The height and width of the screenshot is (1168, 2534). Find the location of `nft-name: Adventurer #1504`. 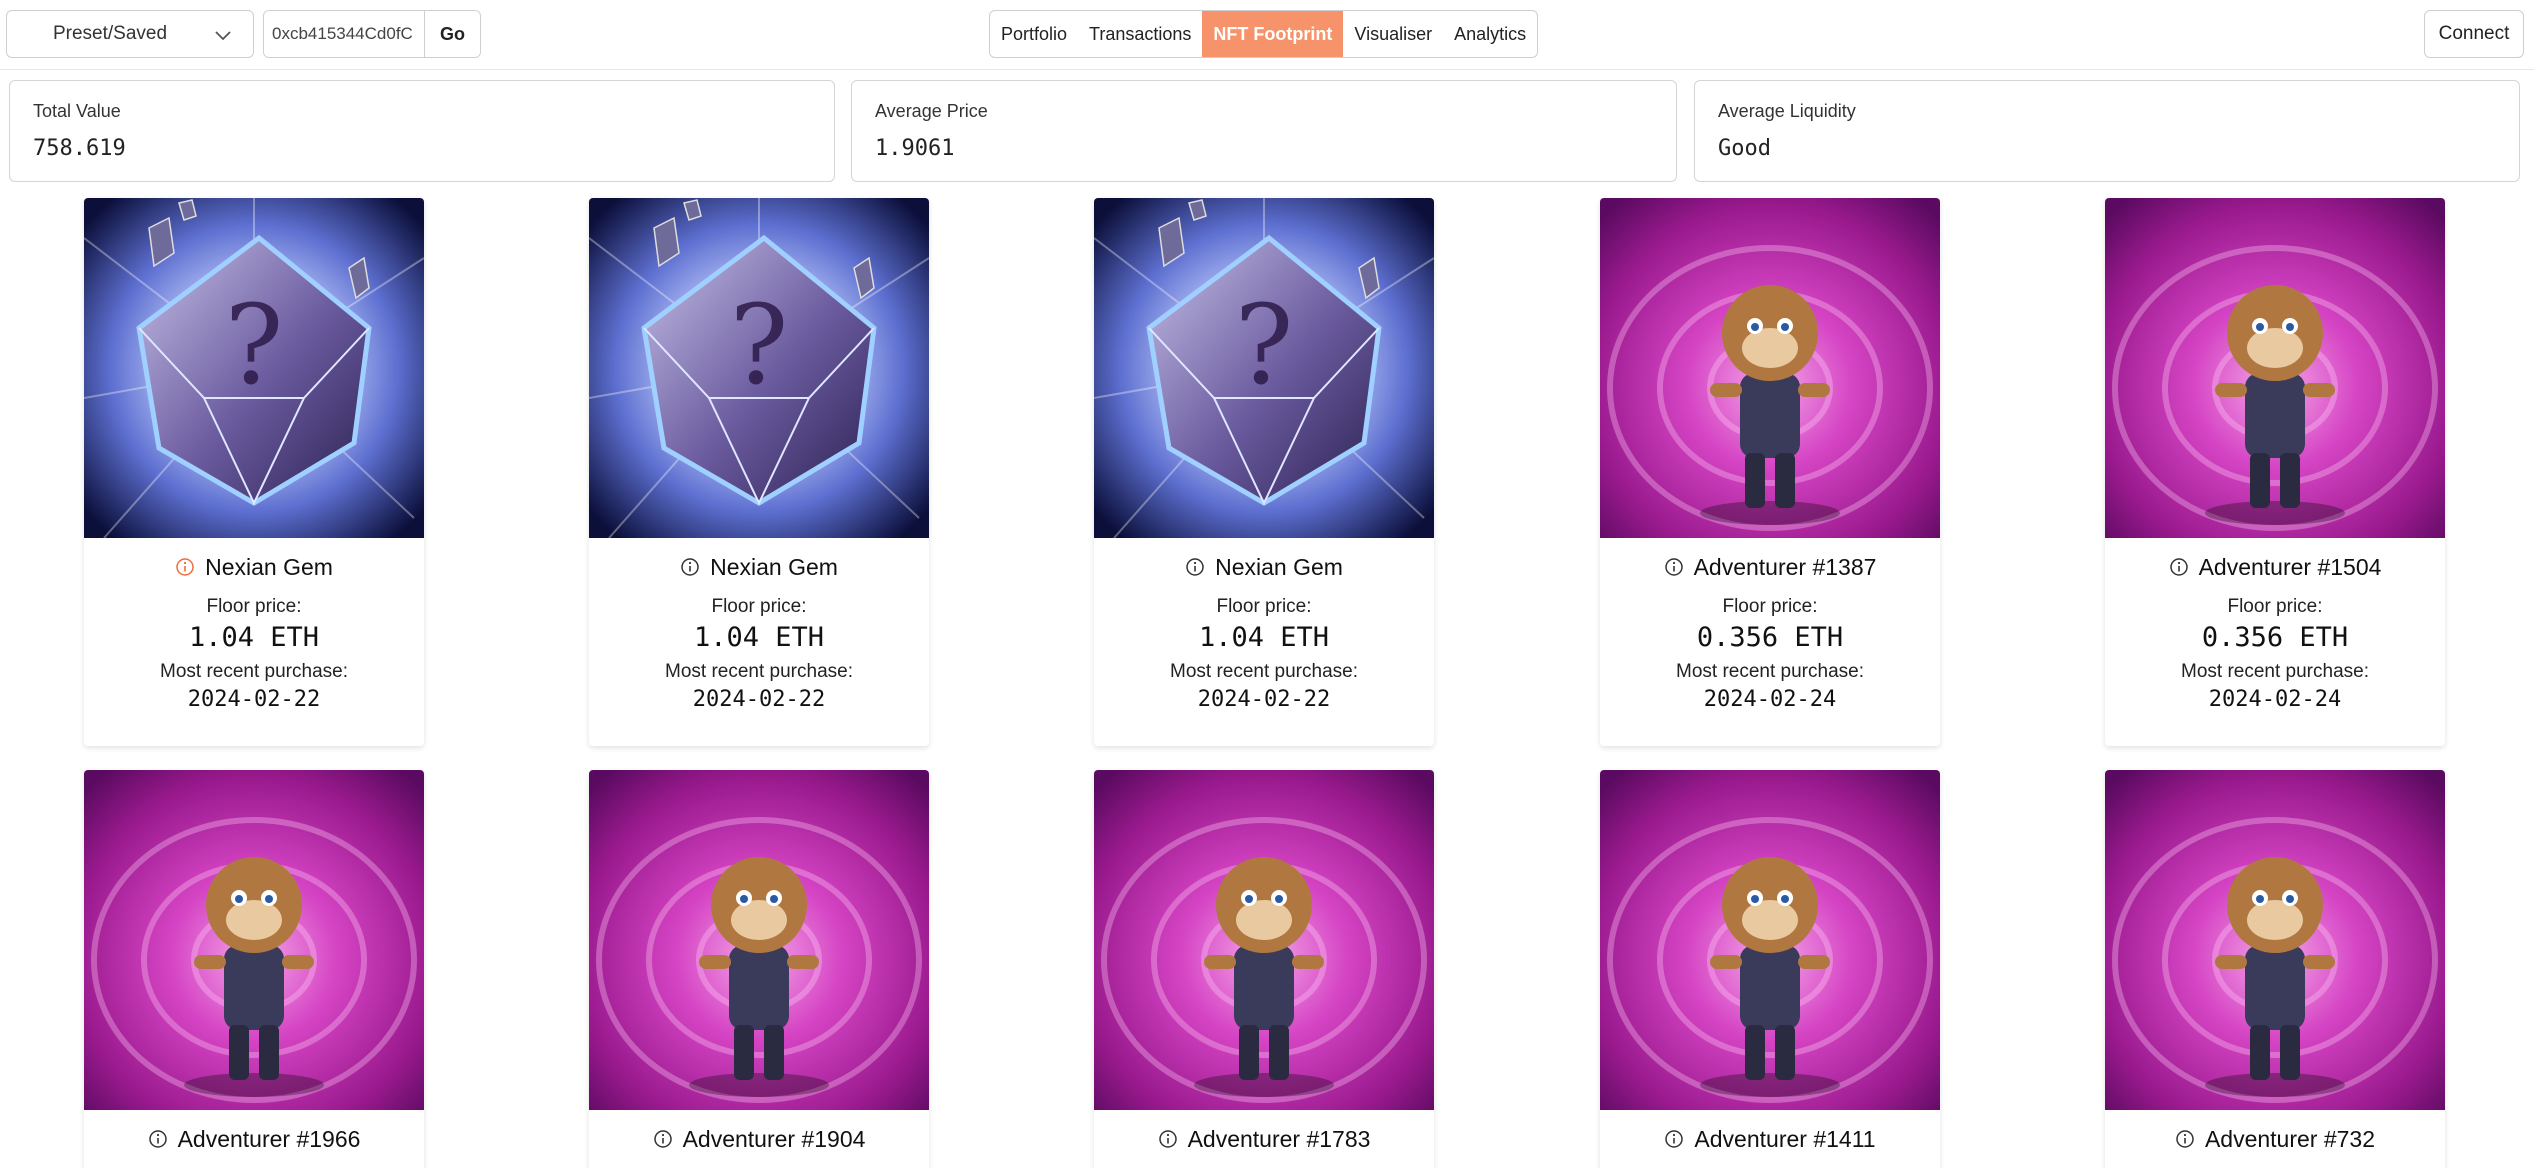

nft-name: Adventurer #1504 is located at coordinates (2275, 567).